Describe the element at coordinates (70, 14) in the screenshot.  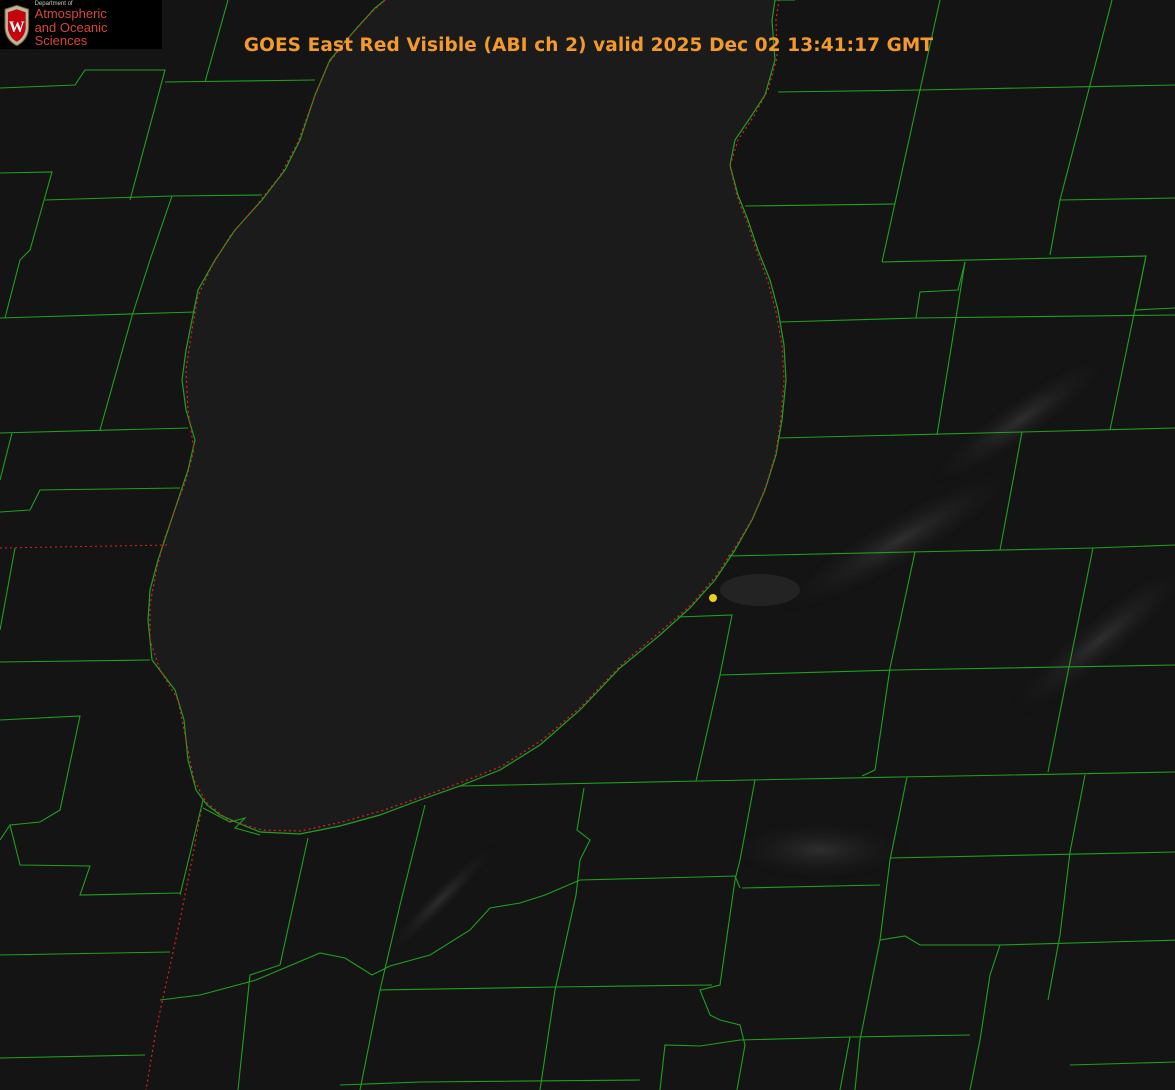
I see `logo-atmospheric: Atmospheric` at that location.